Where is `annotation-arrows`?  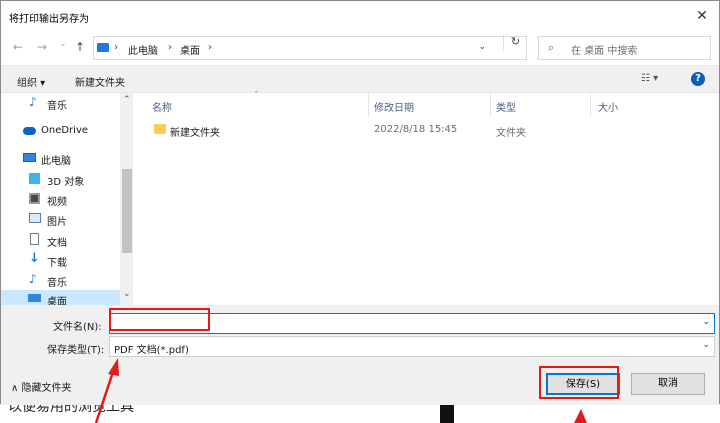
annotation-arrows is located at coordinates (340, 390).